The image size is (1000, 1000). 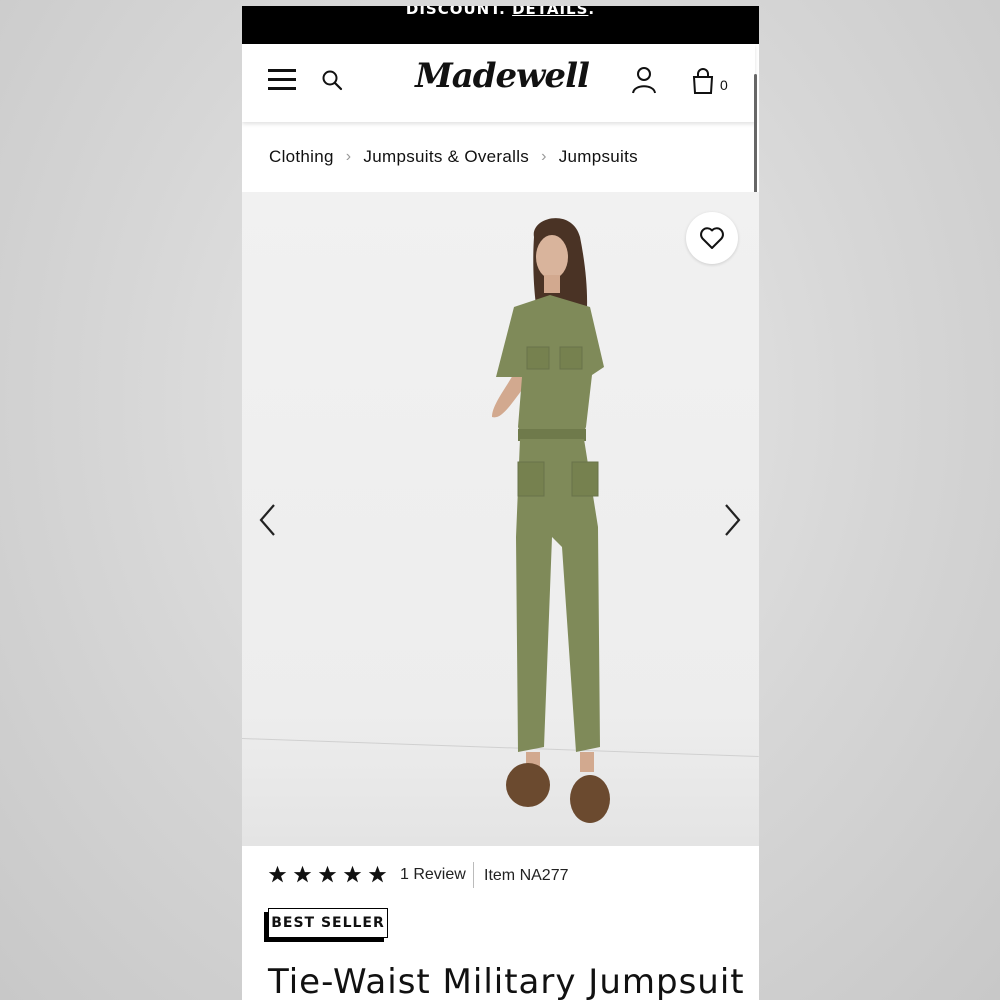 I want to click on rating-stars, so click(x=327, y=874).